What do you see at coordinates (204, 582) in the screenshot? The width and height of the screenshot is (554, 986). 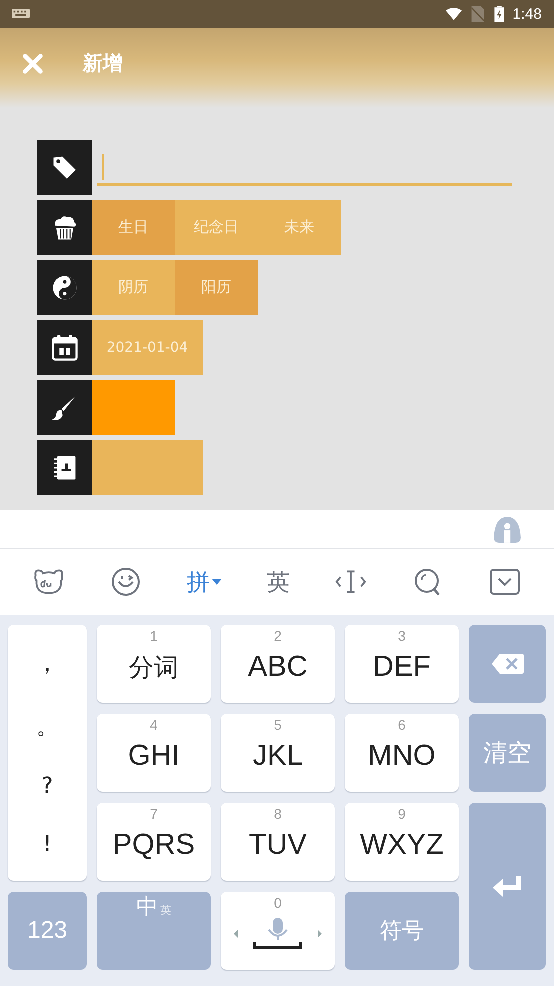 I see `input-mode-tab: 拼` at bounding box center [204, 582].